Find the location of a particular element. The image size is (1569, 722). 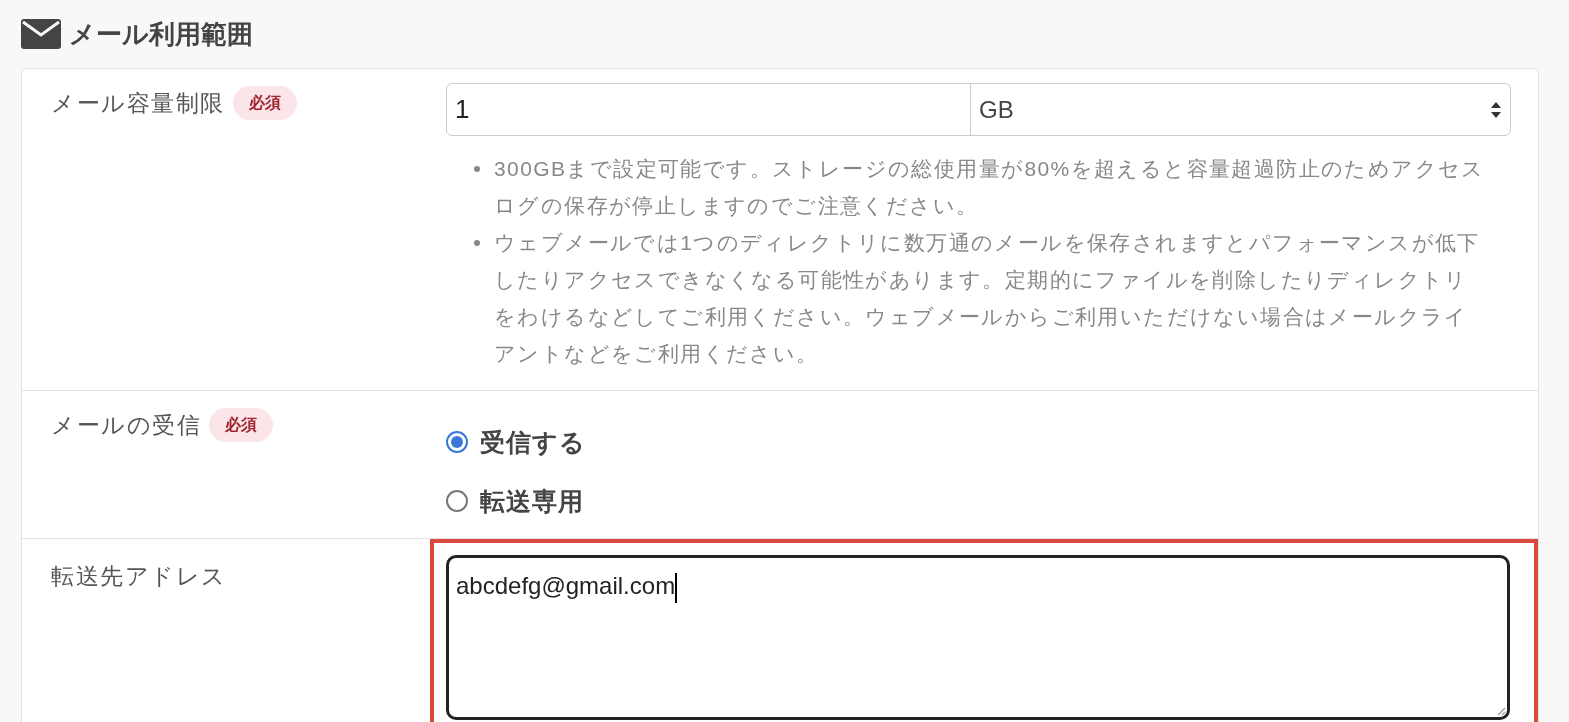

note-text: 300GBまで設定可能です。ストレージの総使用量が80%を超えると容量超過防止のためアクセスログの保存が停止しますのでご注意ください。 is located at coordinates (990, 187).